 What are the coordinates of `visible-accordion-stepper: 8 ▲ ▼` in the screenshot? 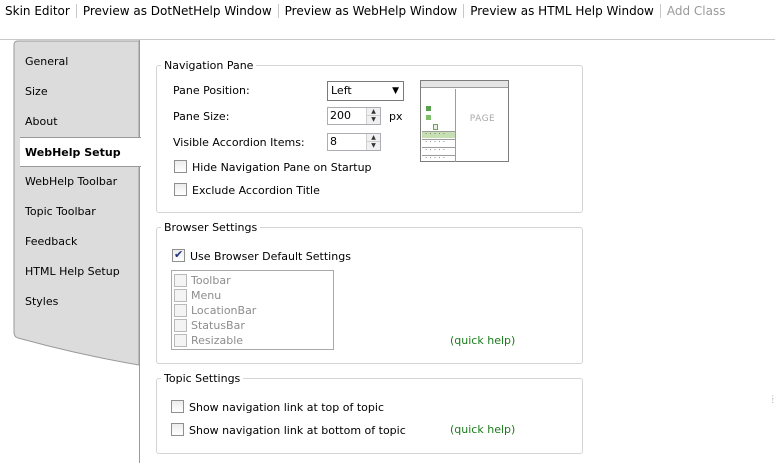 It's located at (354, 142).